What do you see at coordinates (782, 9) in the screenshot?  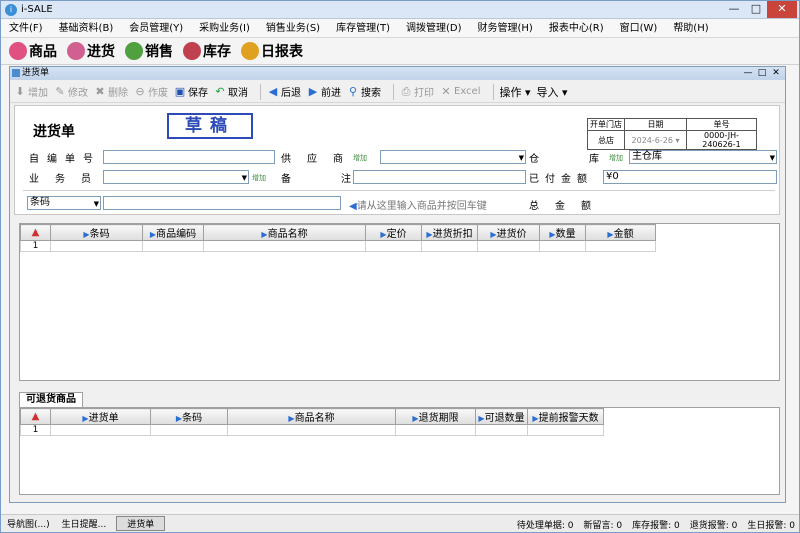 I see `close-button: ✕` at bounding box center [782, 9].